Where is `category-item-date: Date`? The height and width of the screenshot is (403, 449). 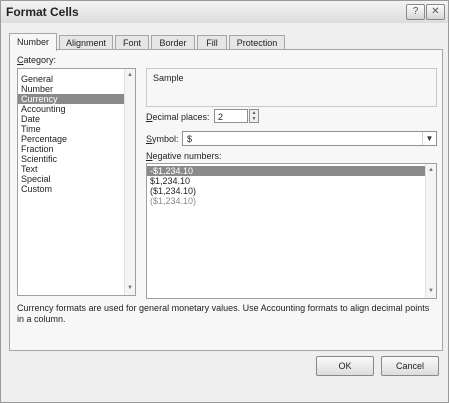 category-item-date: Date is located at coordinates (73, 119).